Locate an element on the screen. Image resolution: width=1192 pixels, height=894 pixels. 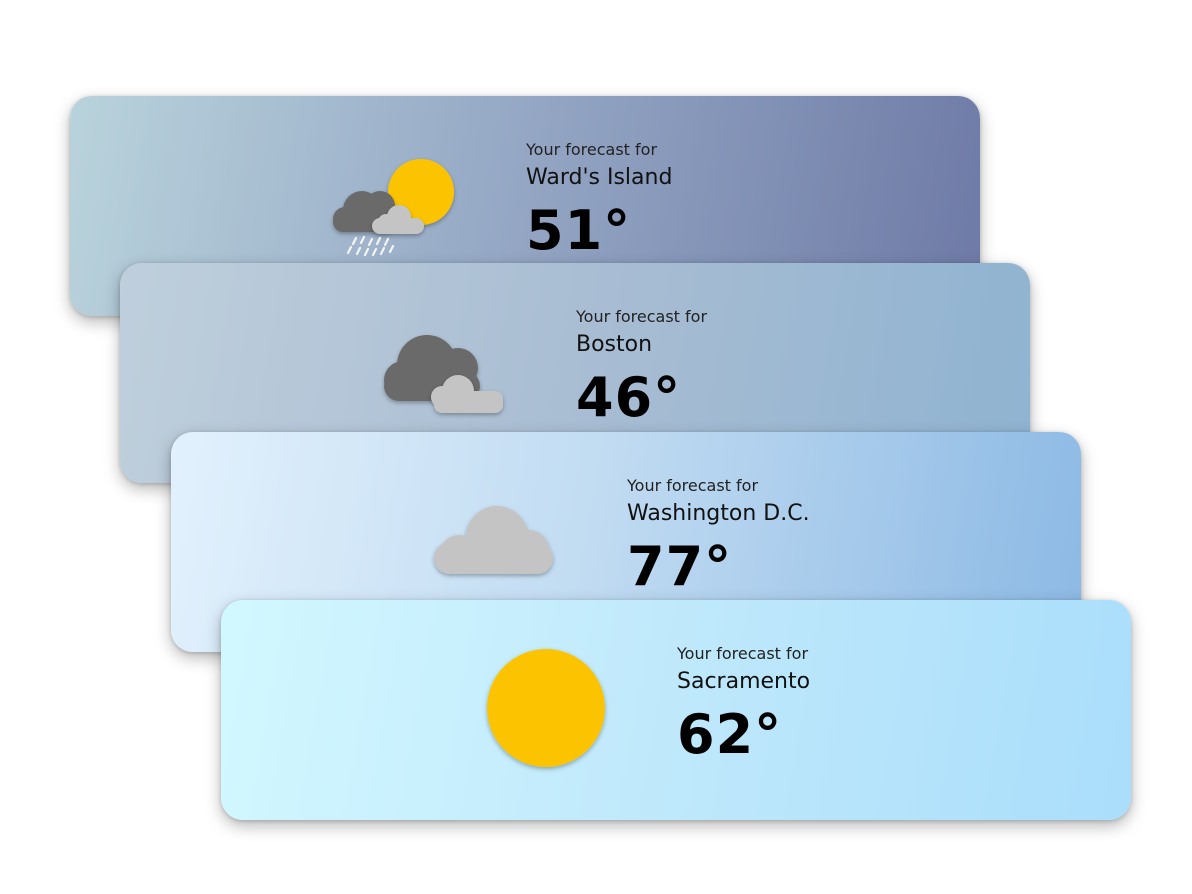
temperature: 46° is located at coordinates (629, 397).